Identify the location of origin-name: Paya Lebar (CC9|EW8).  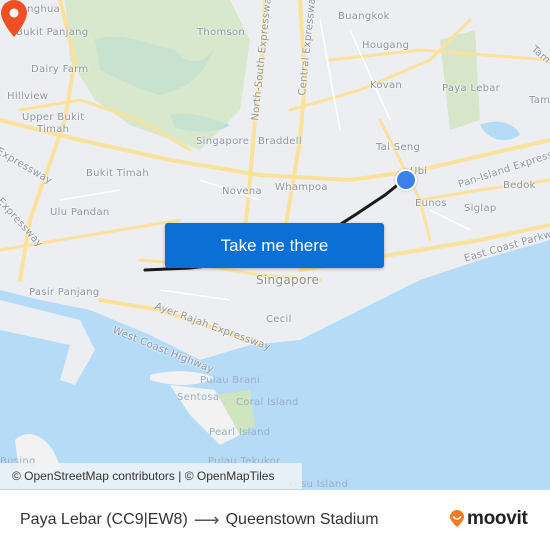
(104, 519).